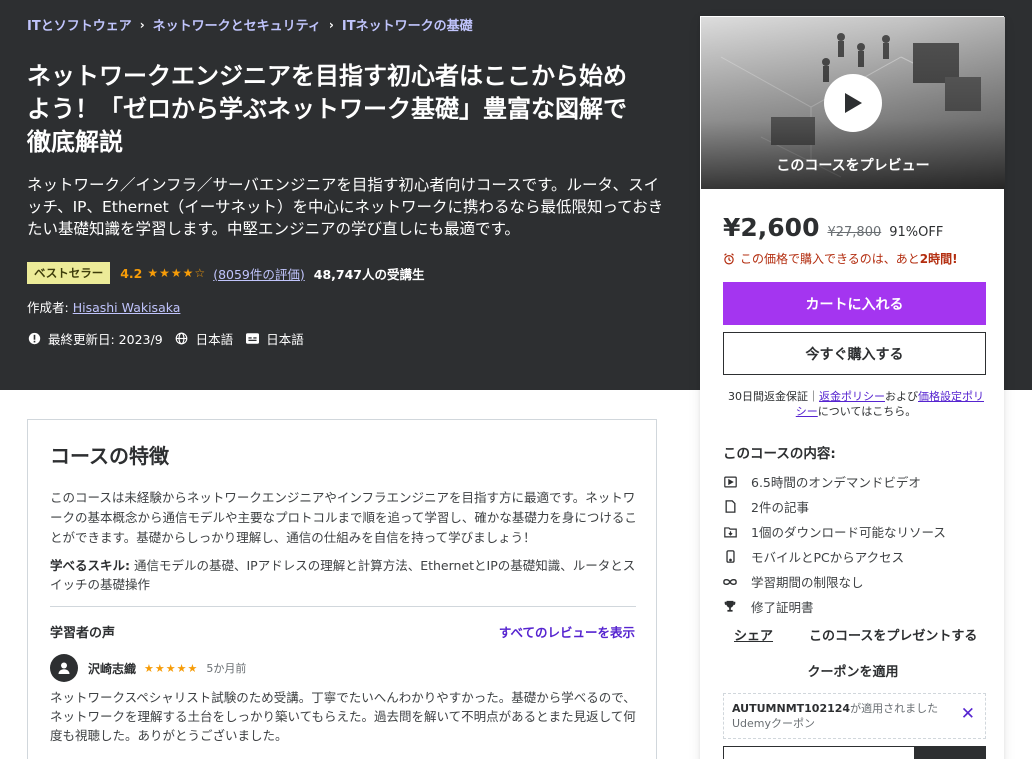 Image resolution: width=1032 pixels, height=759 pixels. What do you see at coordinates (369, 274) in the screenshot?
I see `student-count: 48,747人の受講生` at bounding box center [369, 274].